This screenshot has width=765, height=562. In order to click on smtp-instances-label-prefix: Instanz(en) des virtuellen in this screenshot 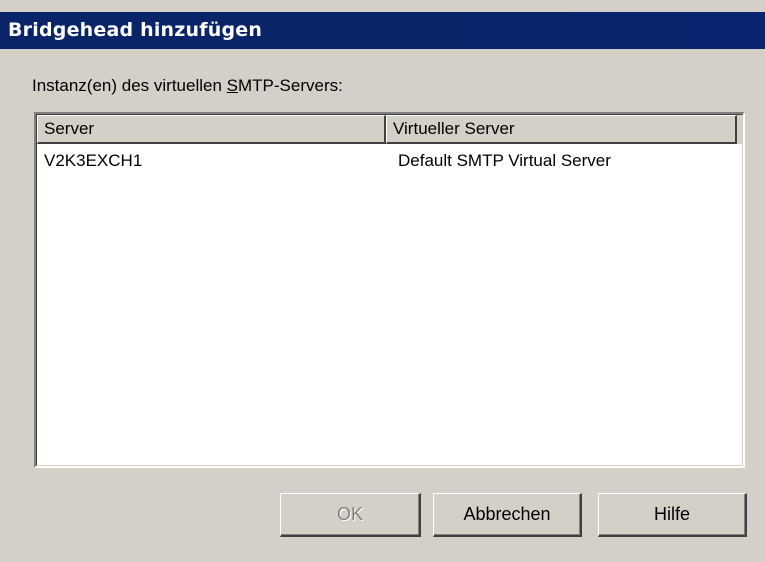, I will do `click(129, 85)`.